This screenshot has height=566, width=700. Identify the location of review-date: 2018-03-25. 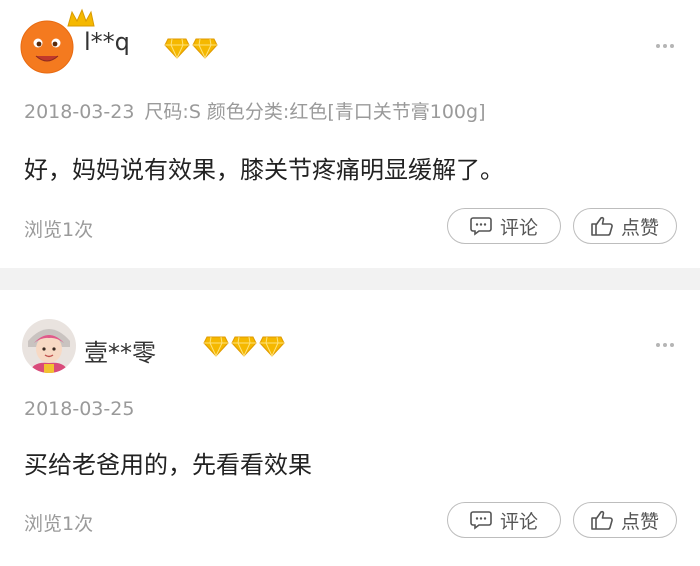
(79, 409).